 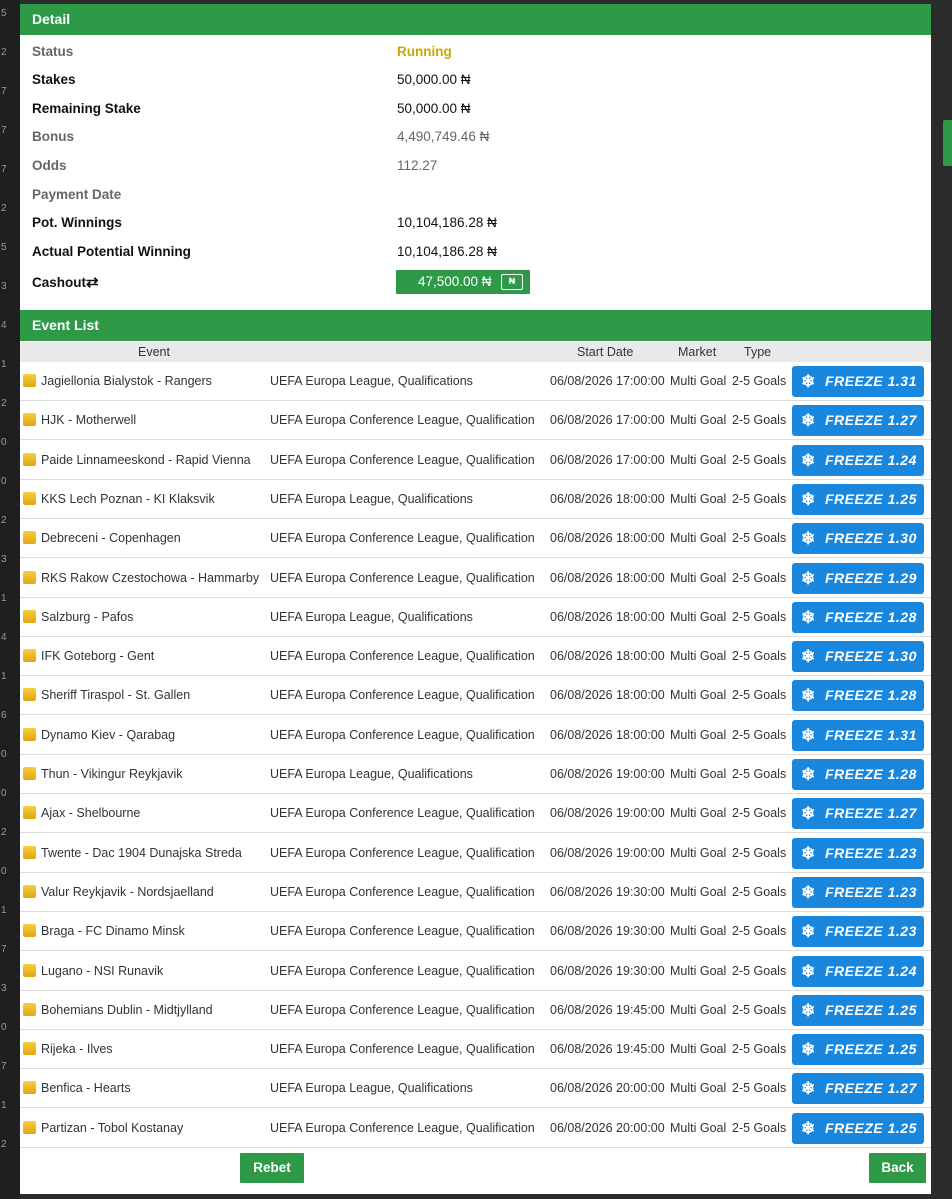 I want to click on right-gutter, so click(x=942, y=599).